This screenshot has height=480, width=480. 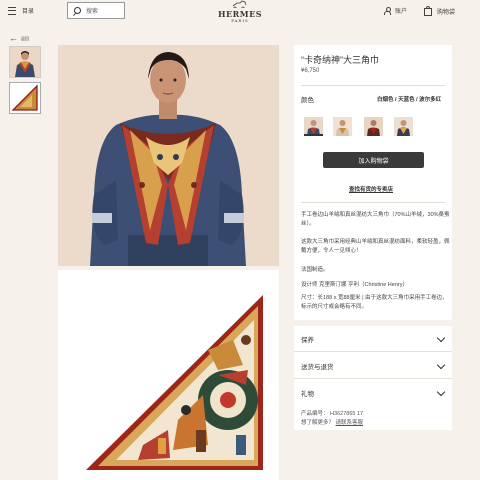 I want to click on bag-label: 购物袋, so click(x=446, y=12).